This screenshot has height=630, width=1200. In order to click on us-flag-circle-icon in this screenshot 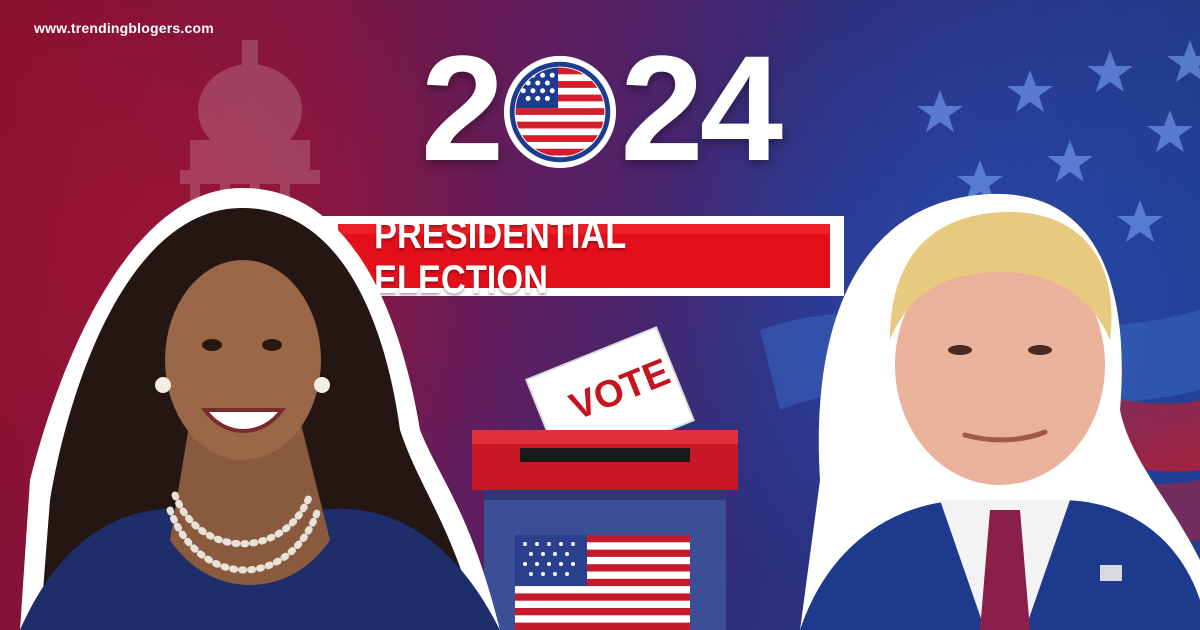, I will do `click(560, 112)`.